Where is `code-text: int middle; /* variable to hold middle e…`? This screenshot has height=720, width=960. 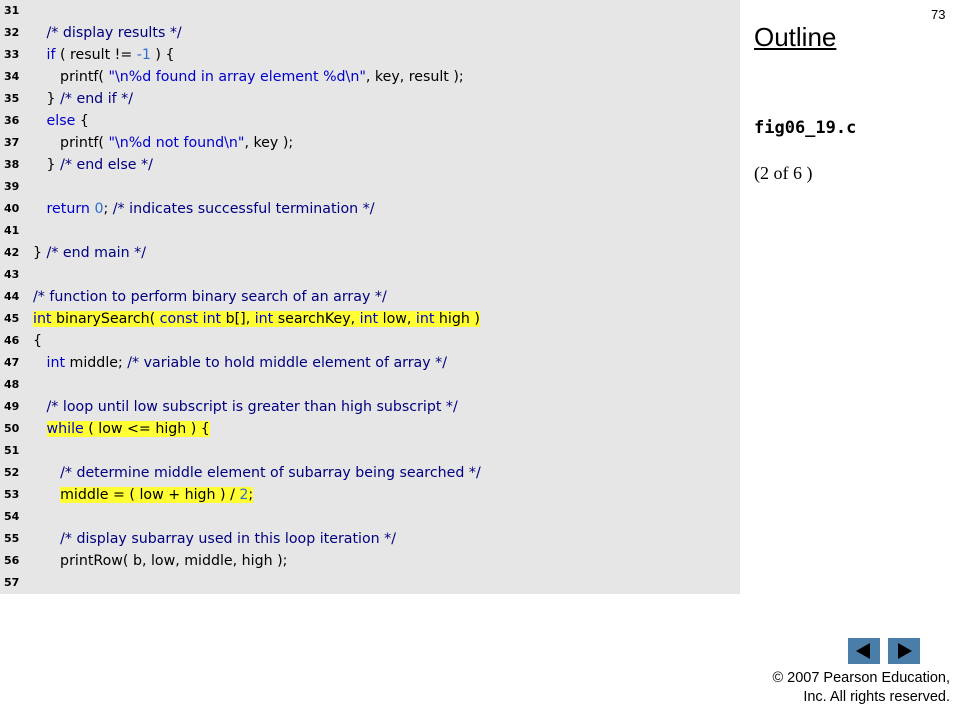 code-text: int middle; /* variable to hold middle e… is located at coordinates (247, 363).